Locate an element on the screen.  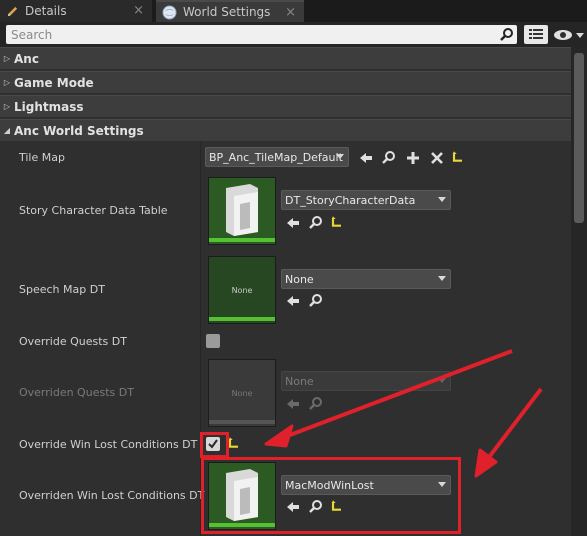
category-game-mode: ▷ Game Mode is located at coordinates (285, 82).